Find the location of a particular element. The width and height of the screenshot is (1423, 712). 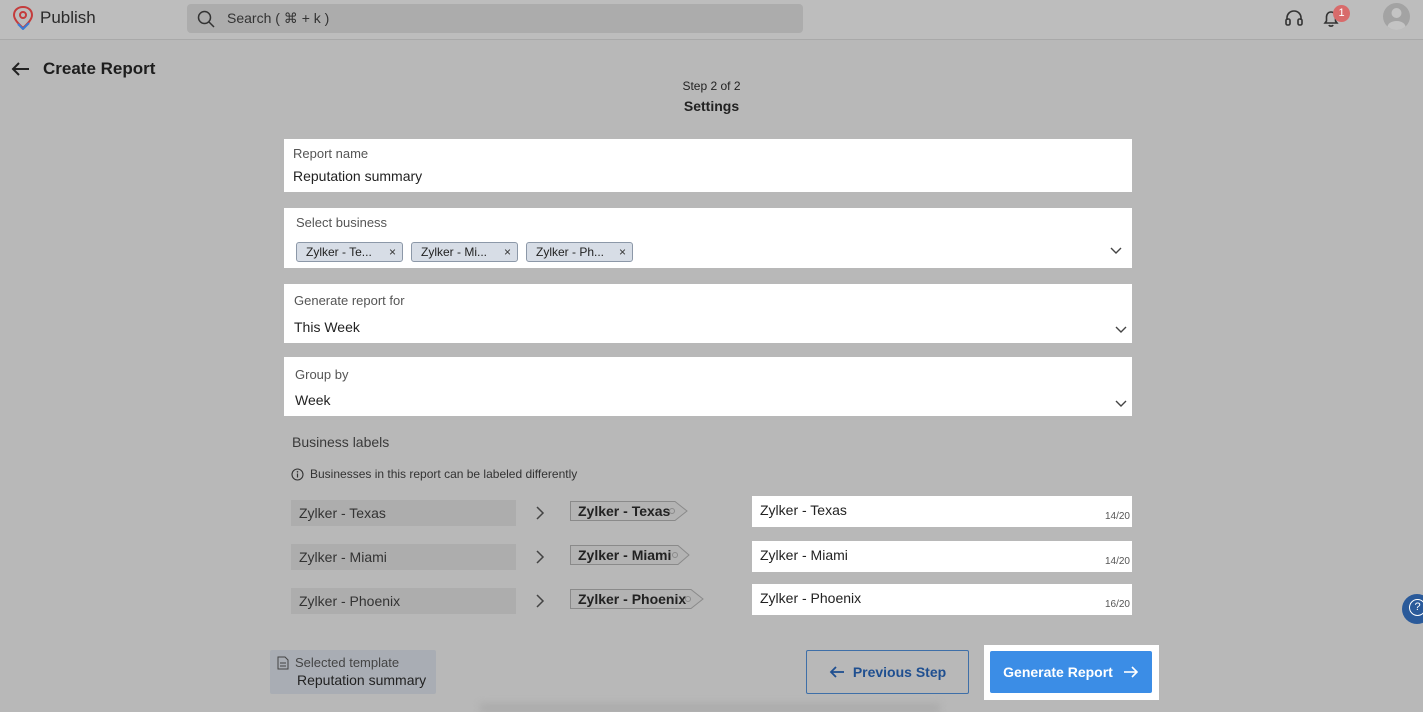

previous-step-button: Previous Step is located at coordinates (887, 672).